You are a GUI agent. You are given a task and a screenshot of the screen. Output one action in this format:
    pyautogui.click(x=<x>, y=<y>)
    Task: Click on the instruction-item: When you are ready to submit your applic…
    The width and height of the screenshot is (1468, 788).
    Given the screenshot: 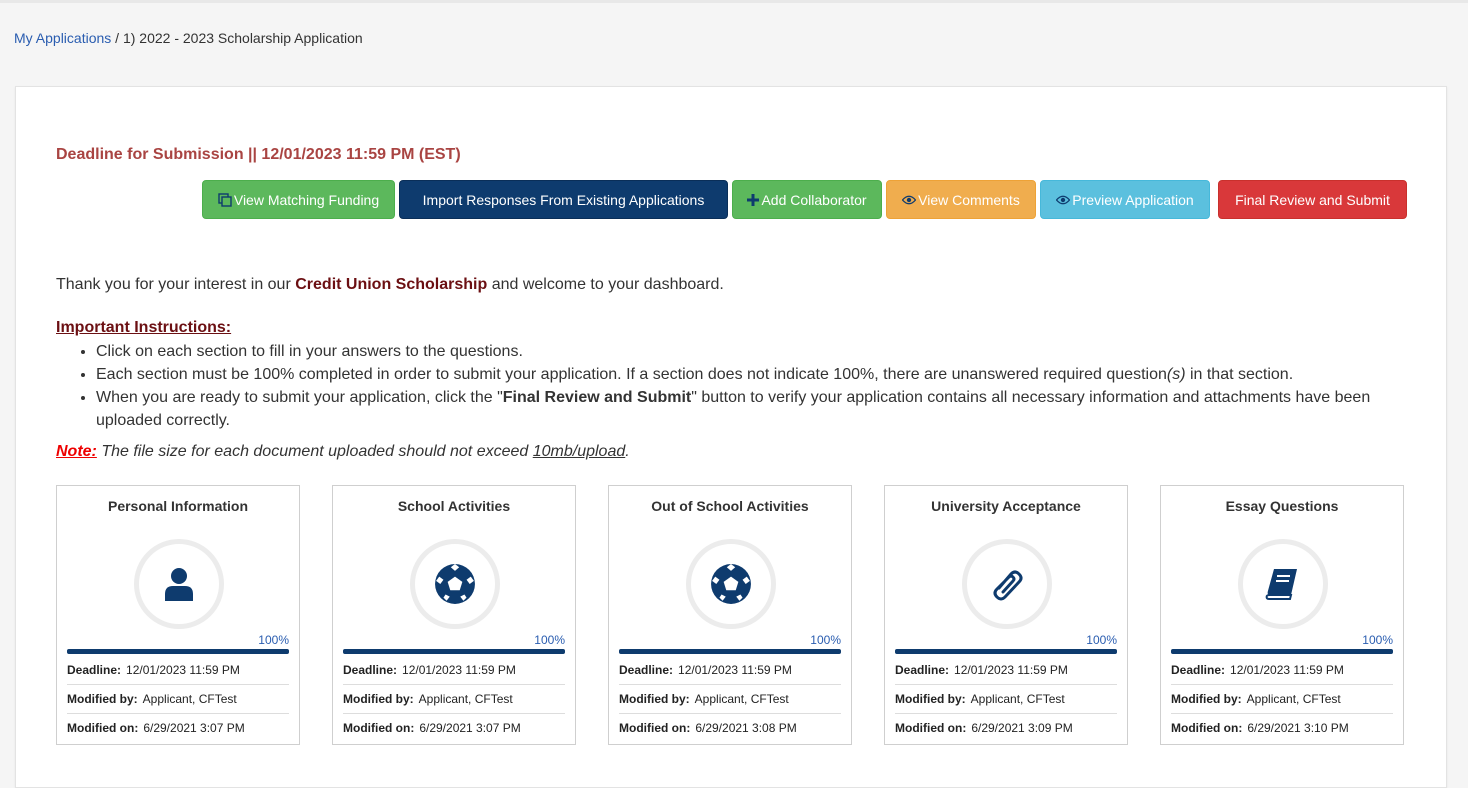 What is the action you would take?
    pyautogui.click(x=761, y=409)
    